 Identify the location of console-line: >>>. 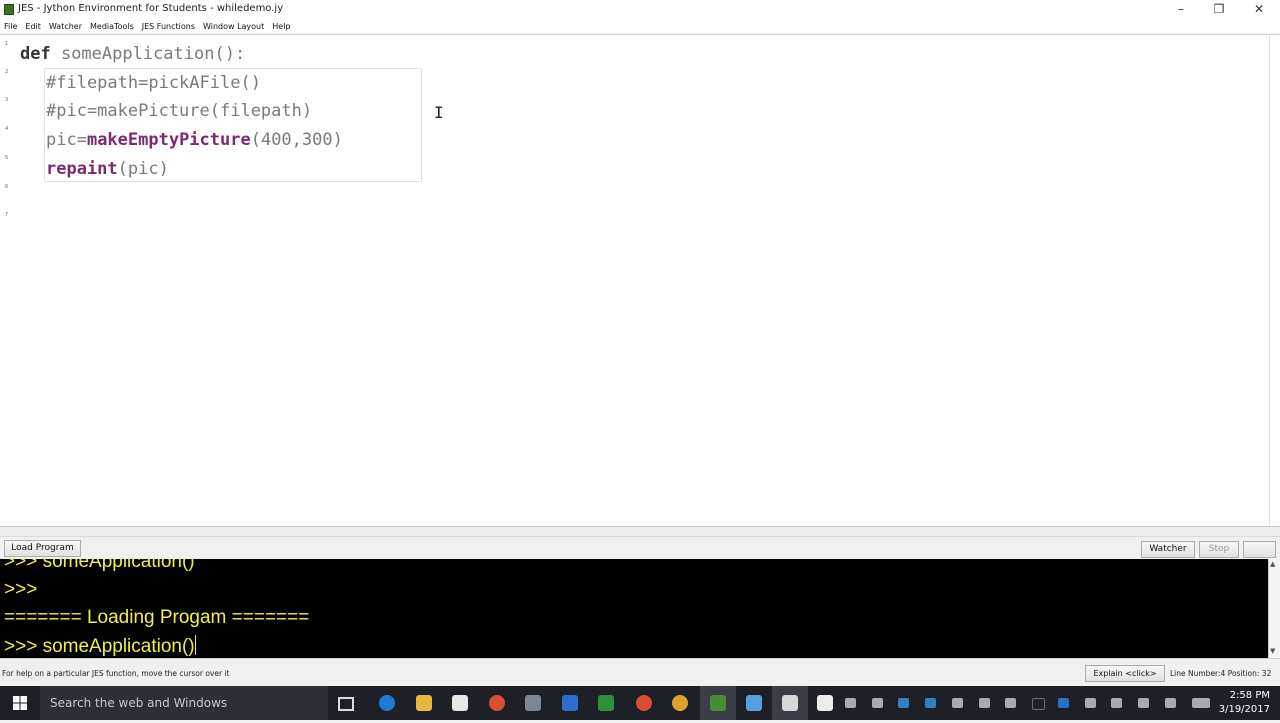
(21, 589).